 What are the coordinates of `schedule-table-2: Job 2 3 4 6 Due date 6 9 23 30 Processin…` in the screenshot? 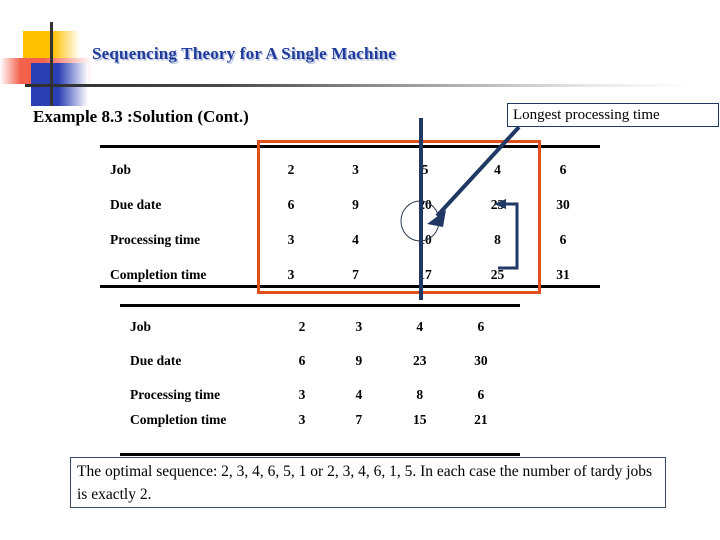 It's located at (320, 378).